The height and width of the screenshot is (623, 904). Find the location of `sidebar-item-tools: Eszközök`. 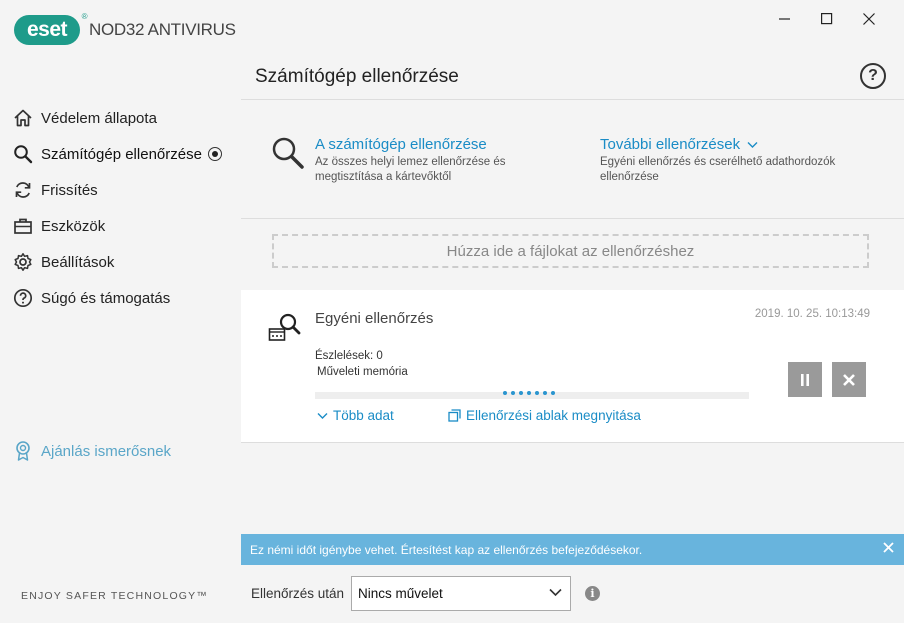

sidebar-item-tools: Eszközök is located at coordinates (120, 226).